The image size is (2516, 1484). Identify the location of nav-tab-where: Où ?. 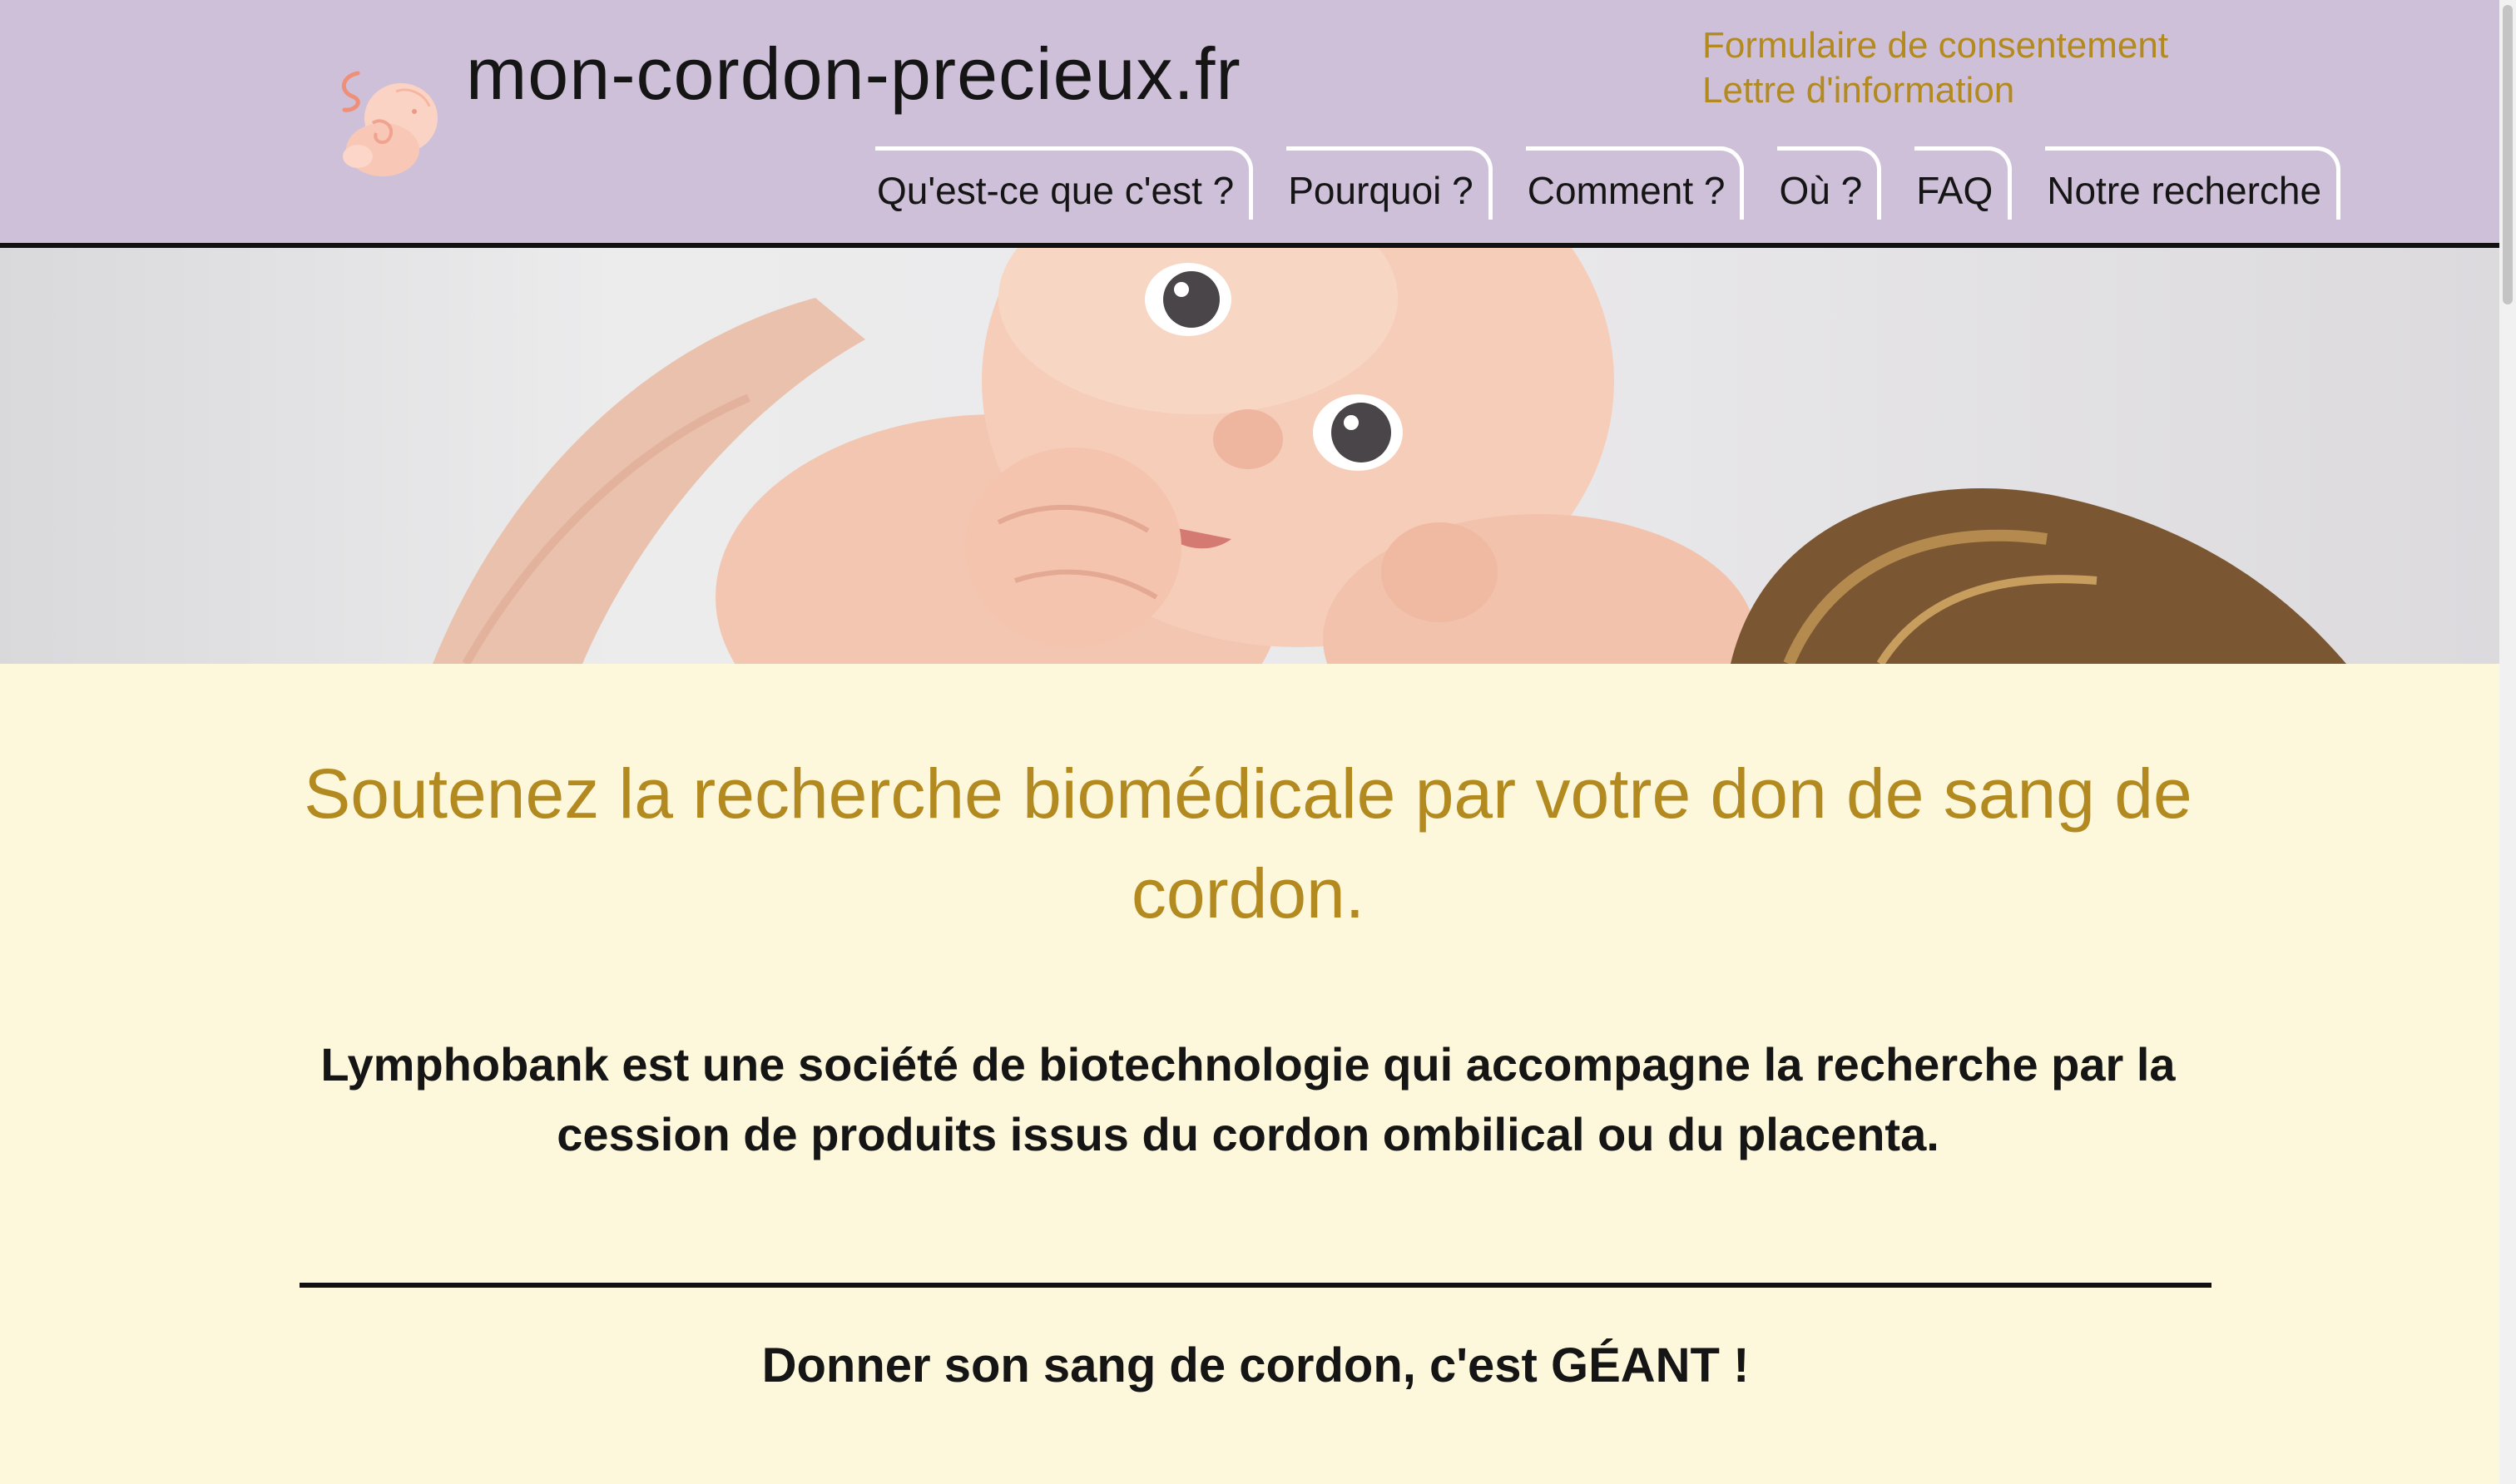
(1829, 183).